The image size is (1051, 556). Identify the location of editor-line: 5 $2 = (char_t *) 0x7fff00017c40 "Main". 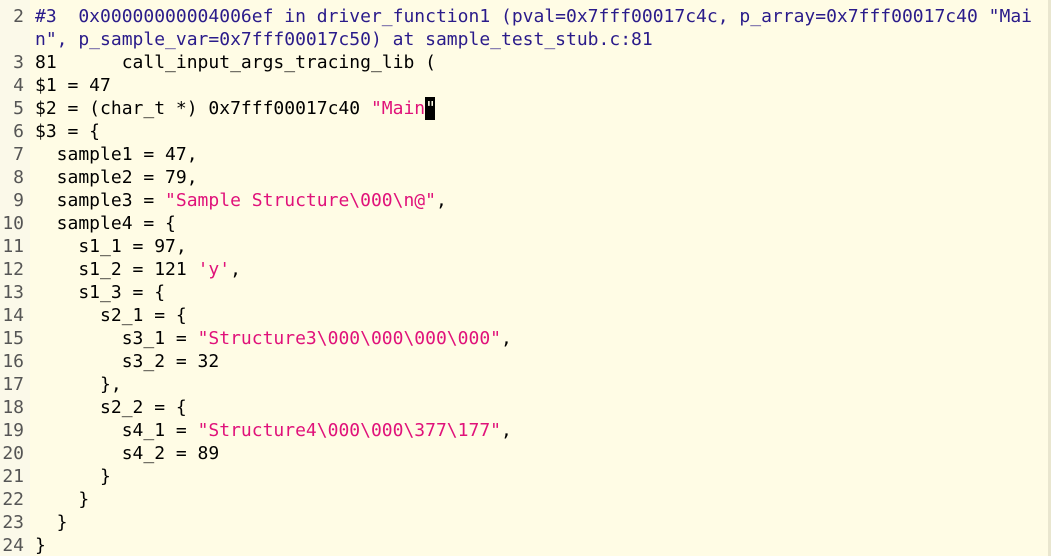
(525, 108).